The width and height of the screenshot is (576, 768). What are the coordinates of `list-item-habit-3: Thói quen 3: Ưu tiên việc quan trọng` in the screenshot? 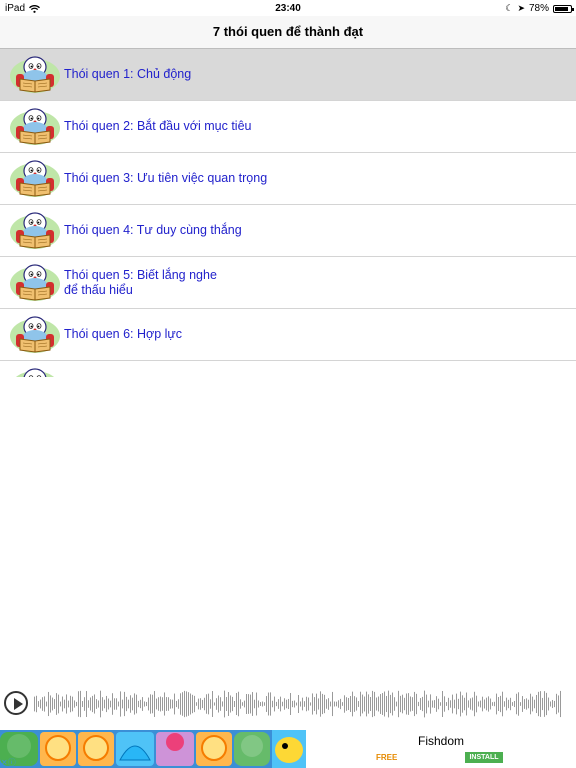 It's located at (288, 179).